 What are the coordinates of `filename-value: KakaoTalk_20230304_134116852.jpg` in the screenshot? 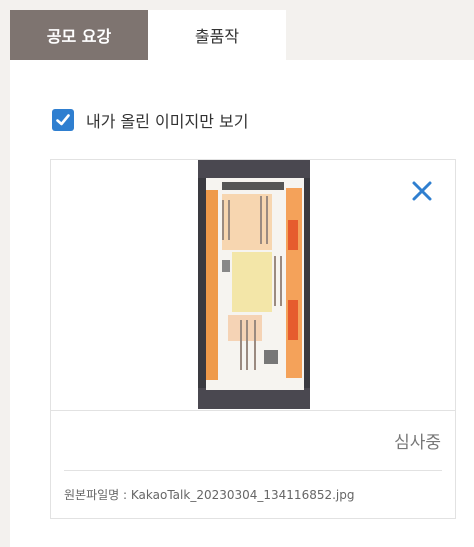 It's located at (242, 495).